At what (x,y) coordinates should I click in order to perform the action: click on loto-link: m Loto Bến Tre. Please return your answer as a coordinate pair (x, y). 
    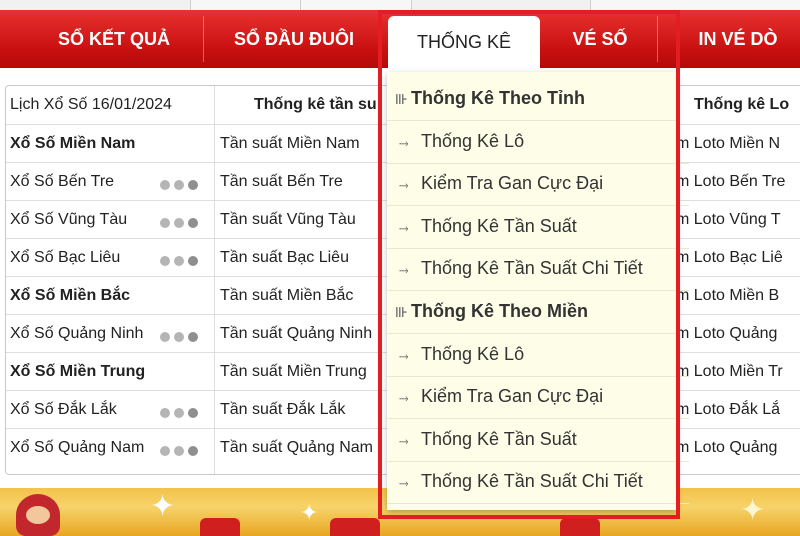
    Looking at the image, I should click on (738, 182).